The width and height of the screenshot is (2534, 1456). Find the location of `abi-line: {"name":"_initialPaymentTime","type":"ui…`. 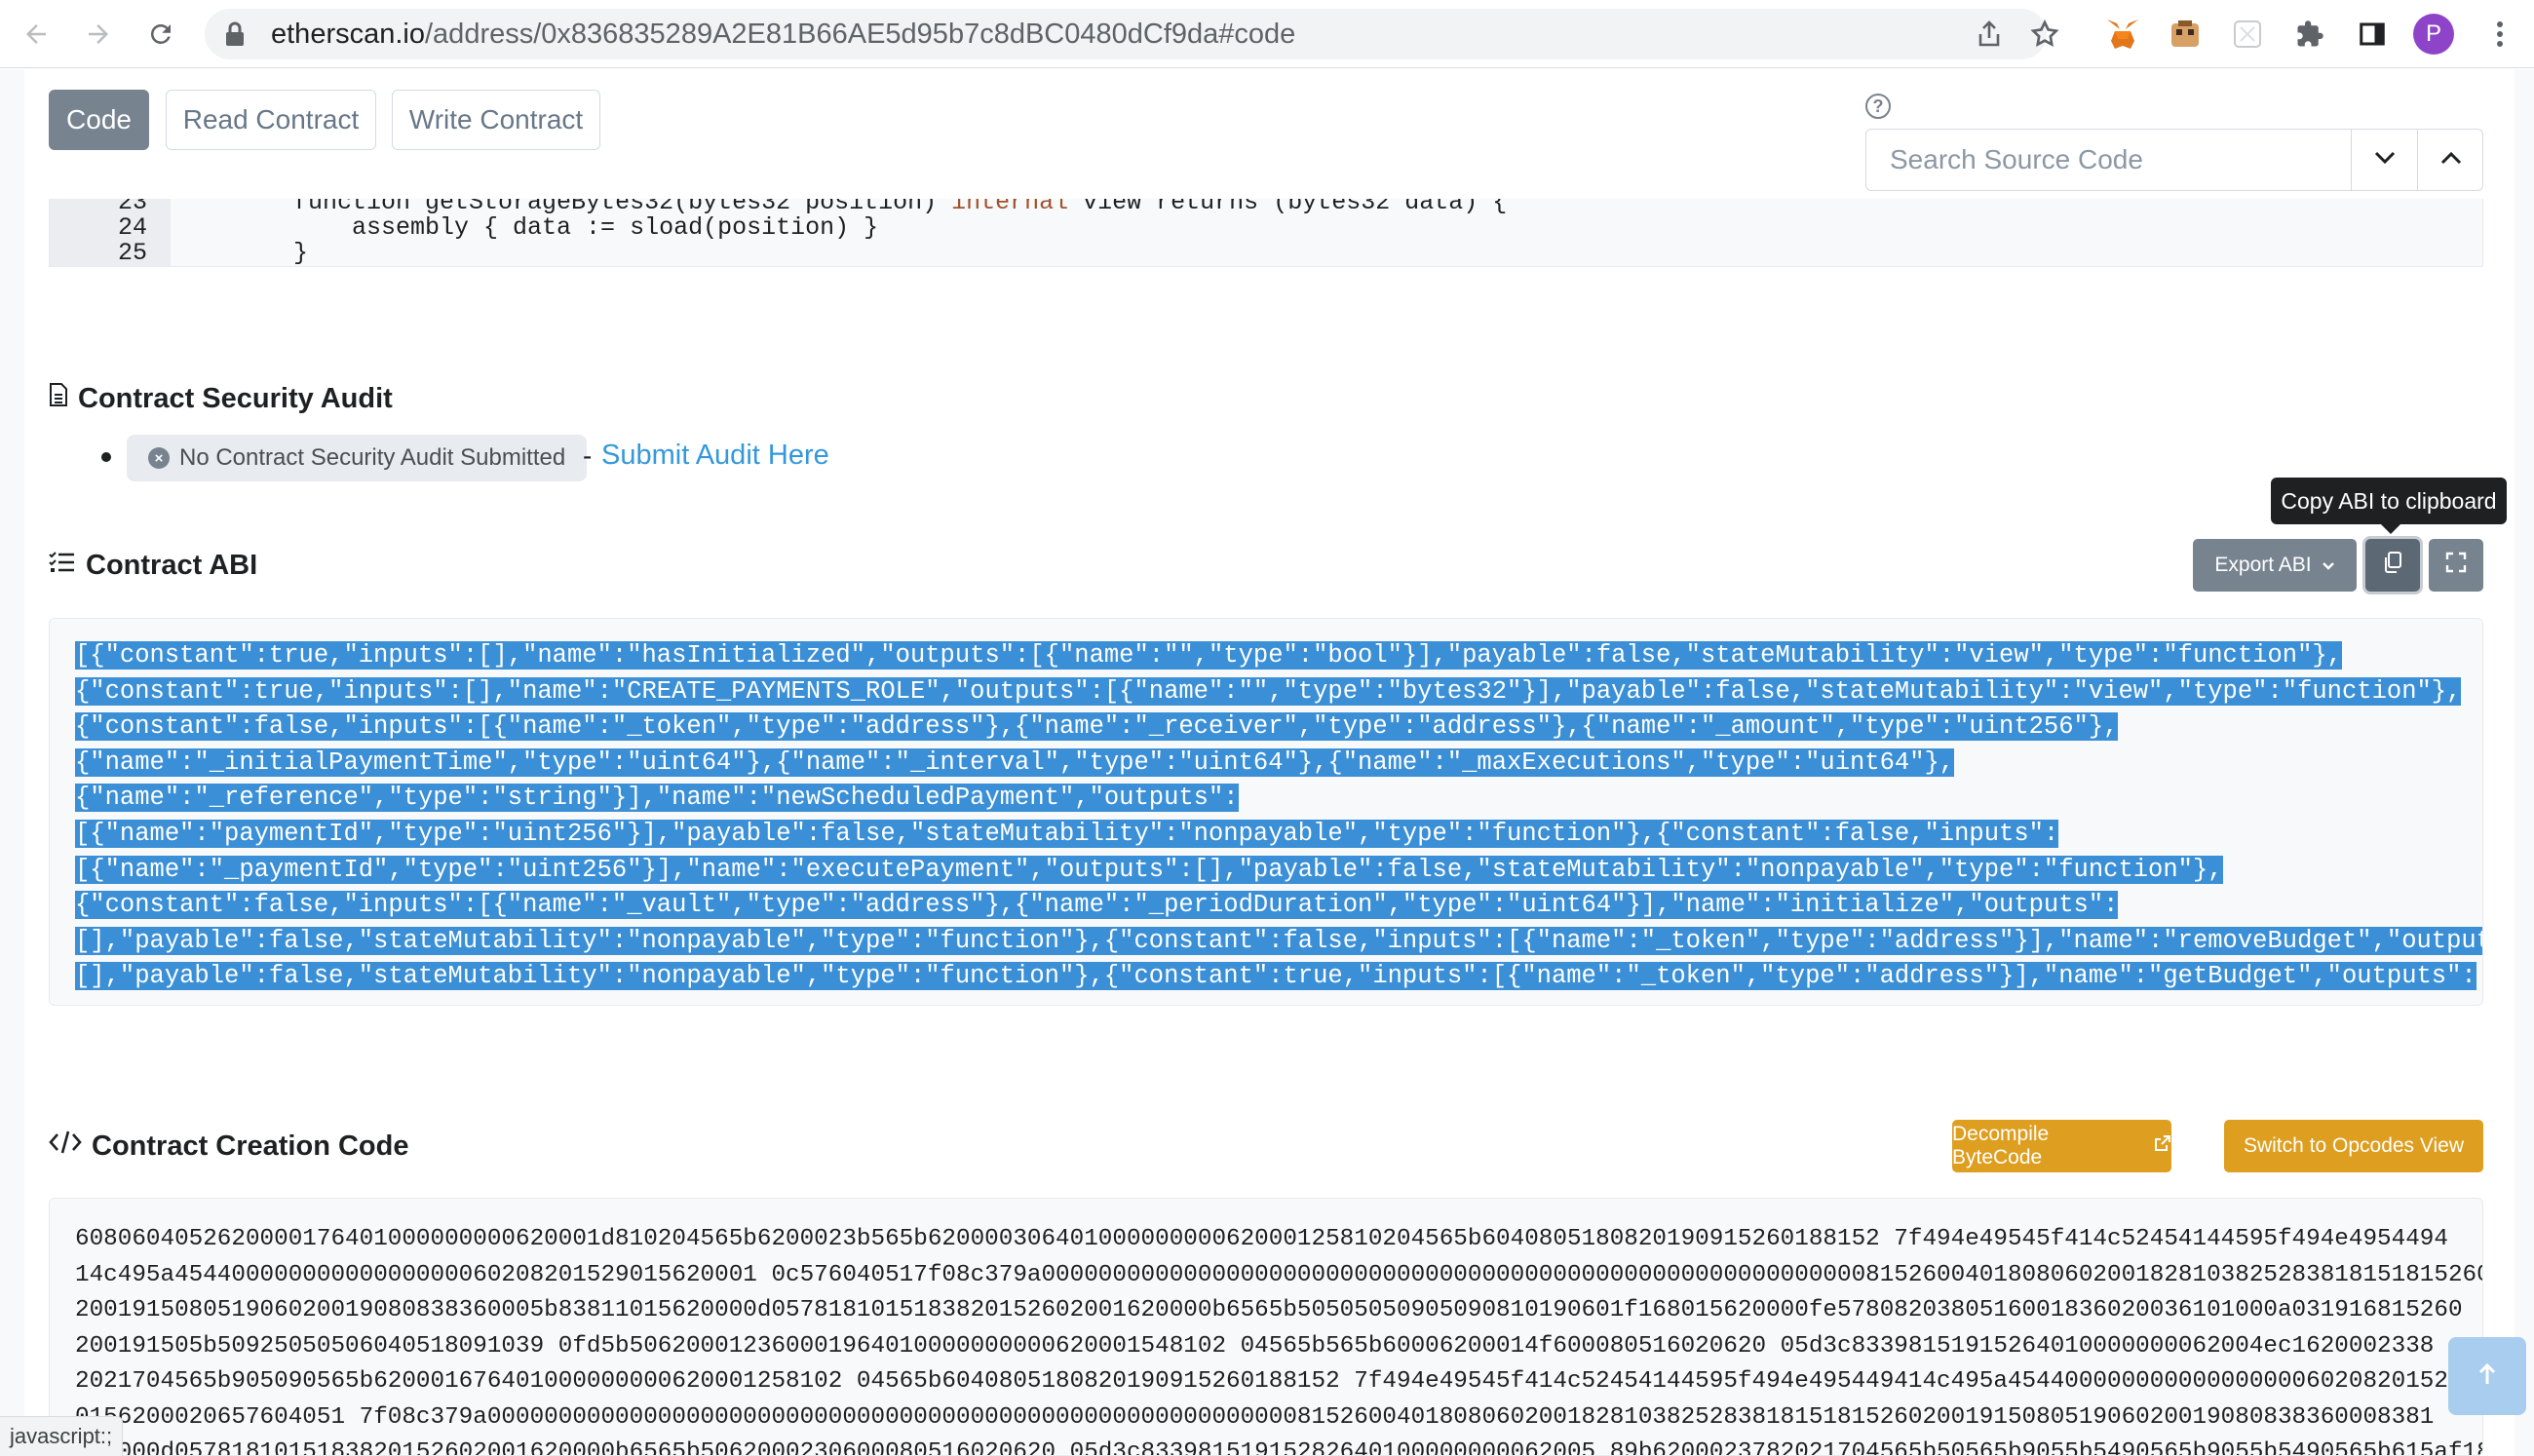

abi-line: {"name":"_initialPaymentTime","type":"ui… is located at coordinates (1015, 762).